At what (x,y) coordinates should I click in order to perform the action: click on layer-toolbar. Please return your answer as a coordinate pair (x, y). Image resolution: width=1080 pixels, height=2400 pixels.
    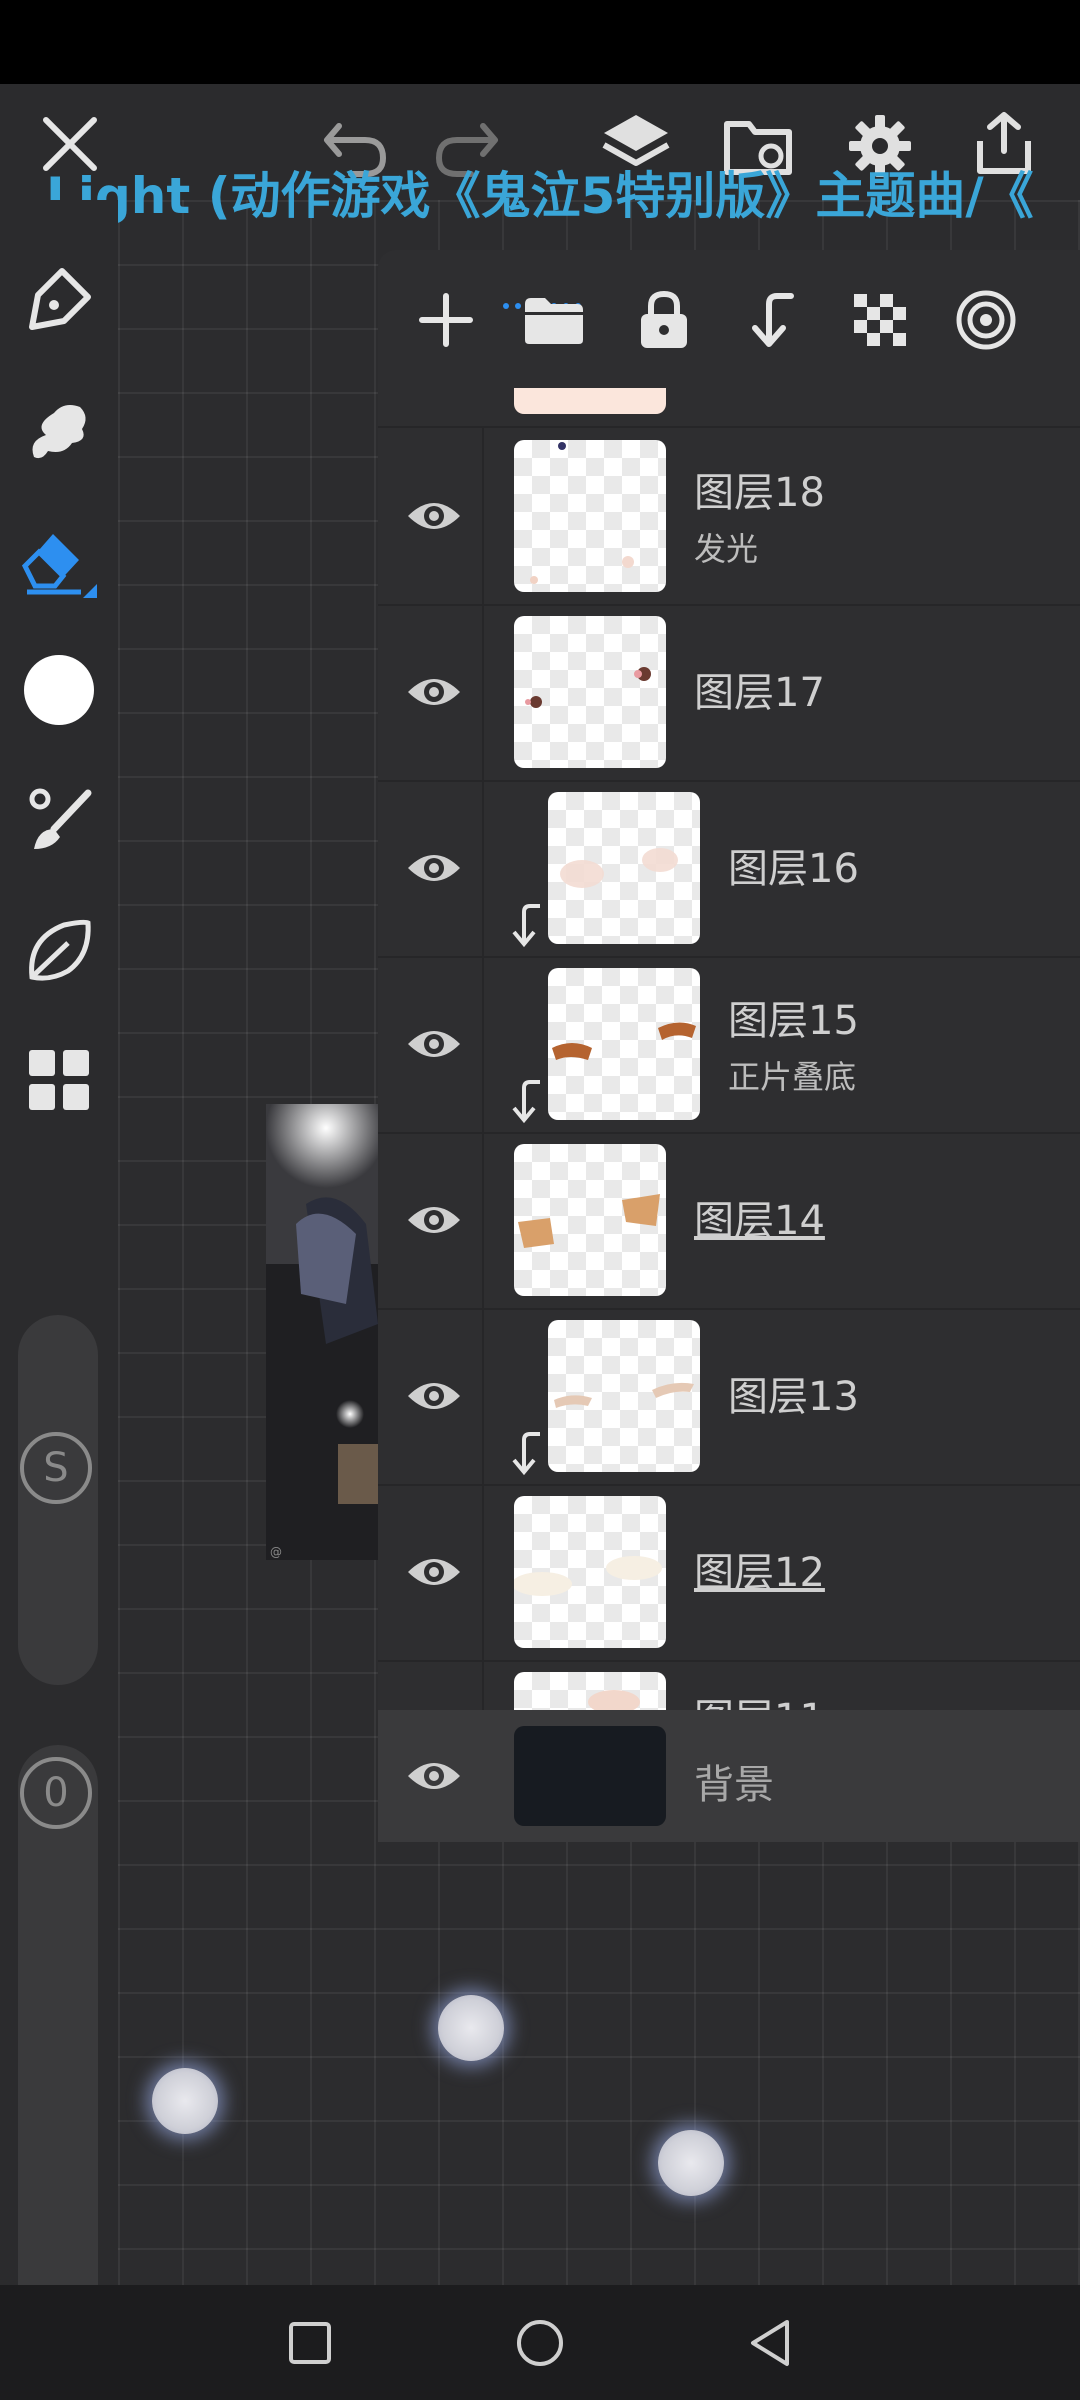
    Looking at the image, I should click on (729, 319).